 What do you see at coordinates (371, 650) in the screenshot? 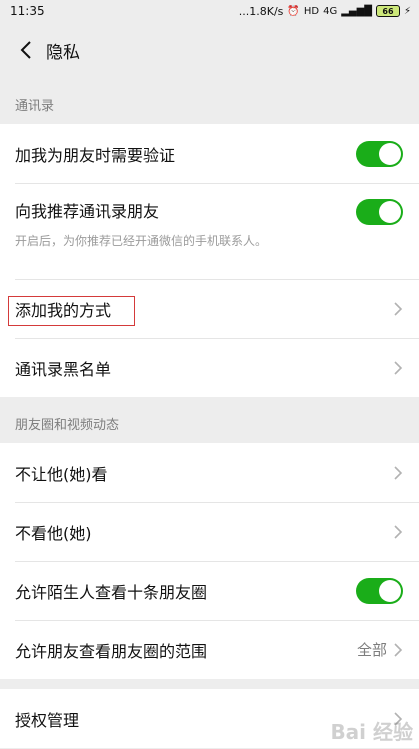
I see `row-value: 全部` at bounding box center [371, 650].